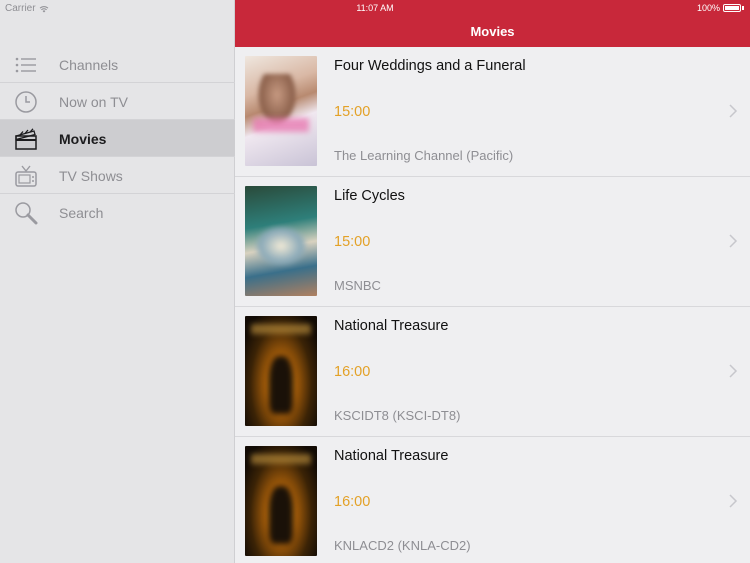 The height and width of the screenshot is (563, 750). Describe the element at coordinates (26, 65) in the screenshot. I see `list-icon` at that location.